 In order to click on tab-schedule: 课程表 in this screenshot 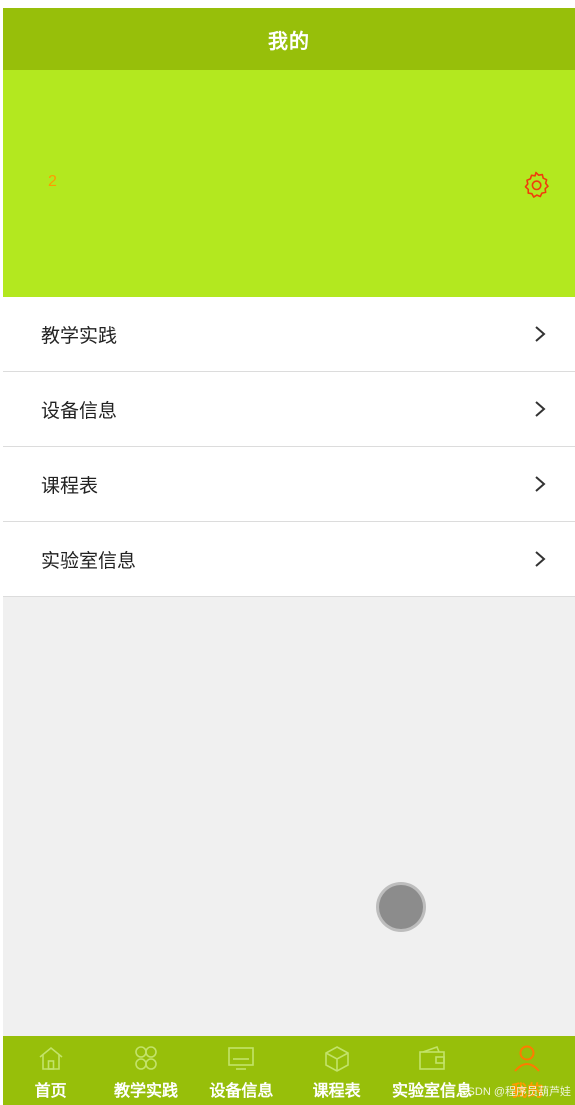, I will do `click(336, 1070)`.